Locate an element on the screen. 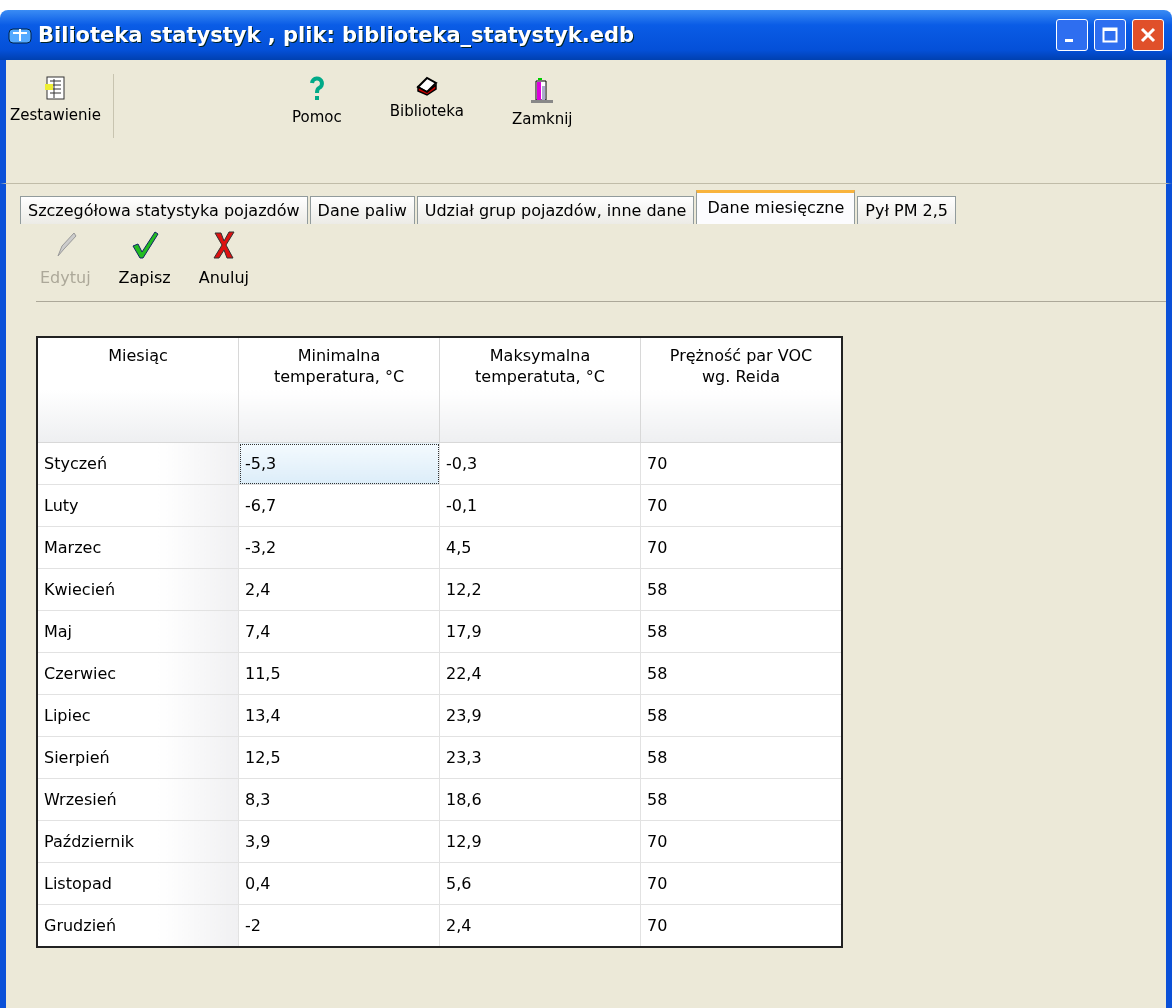 The height and width of the screenshot is (1008, 1172). maximize-icon is located at coordinates (1110, 35).